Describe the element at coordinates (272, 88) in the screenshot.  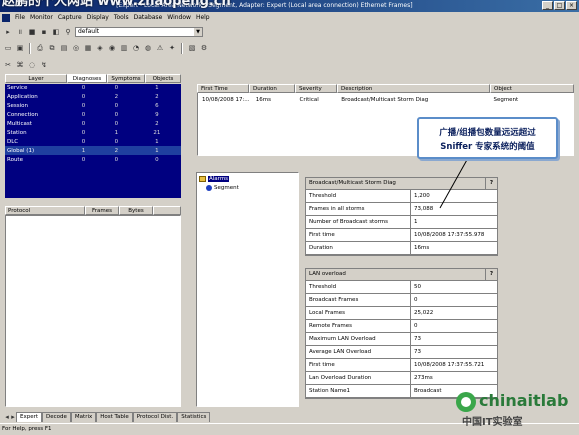
I see `col-duration: Duration` at that location.